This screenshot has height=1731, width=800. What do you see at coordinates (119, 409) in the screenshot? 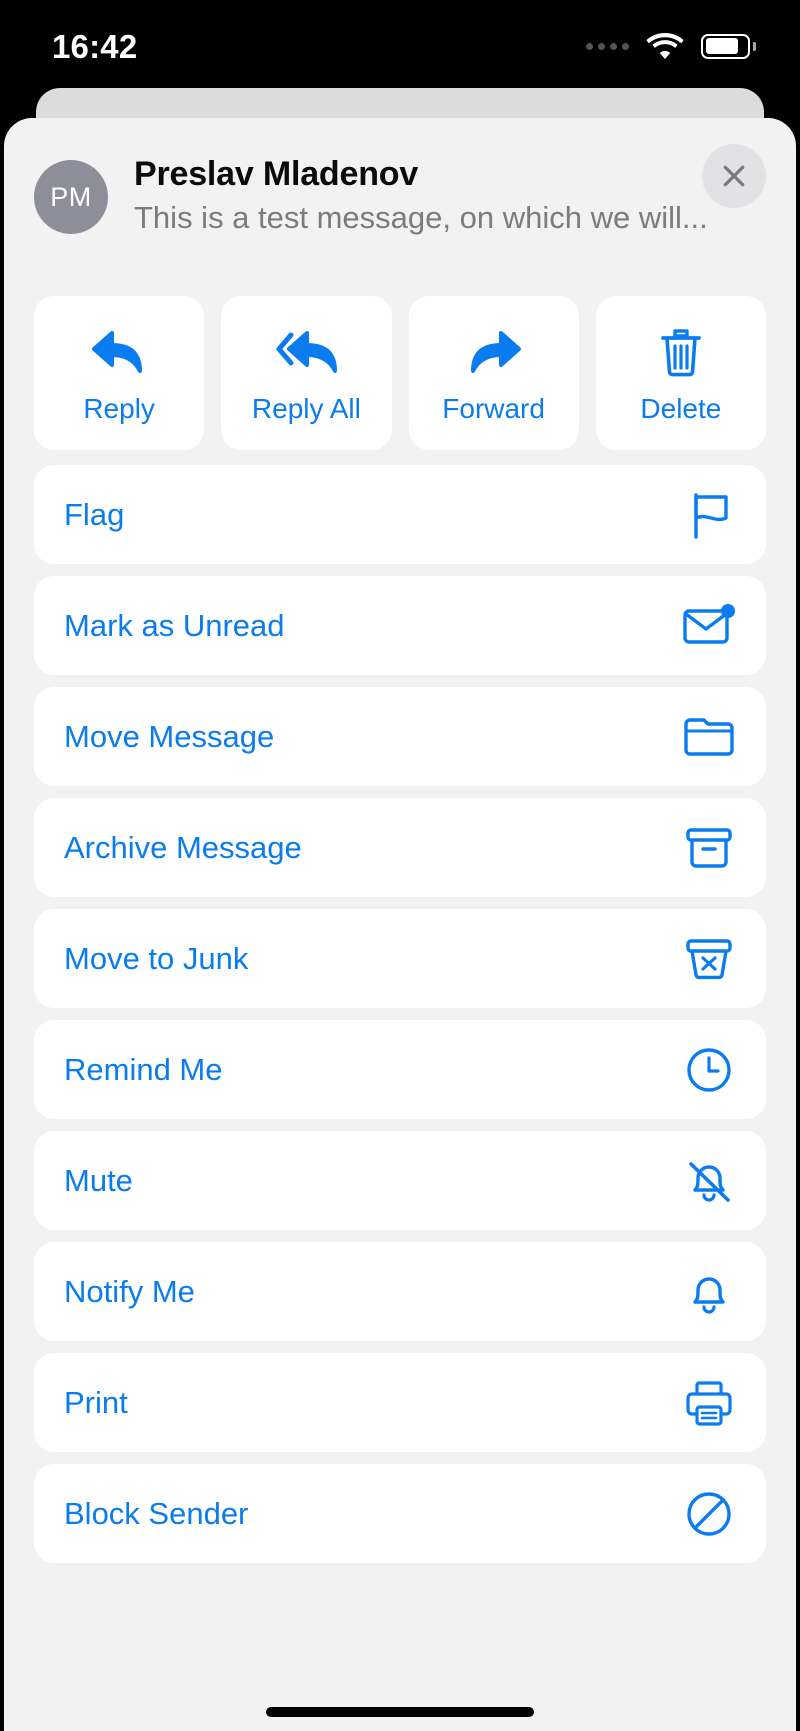
I see `quick-action-label: Reply` at bounding box center [119, 409].